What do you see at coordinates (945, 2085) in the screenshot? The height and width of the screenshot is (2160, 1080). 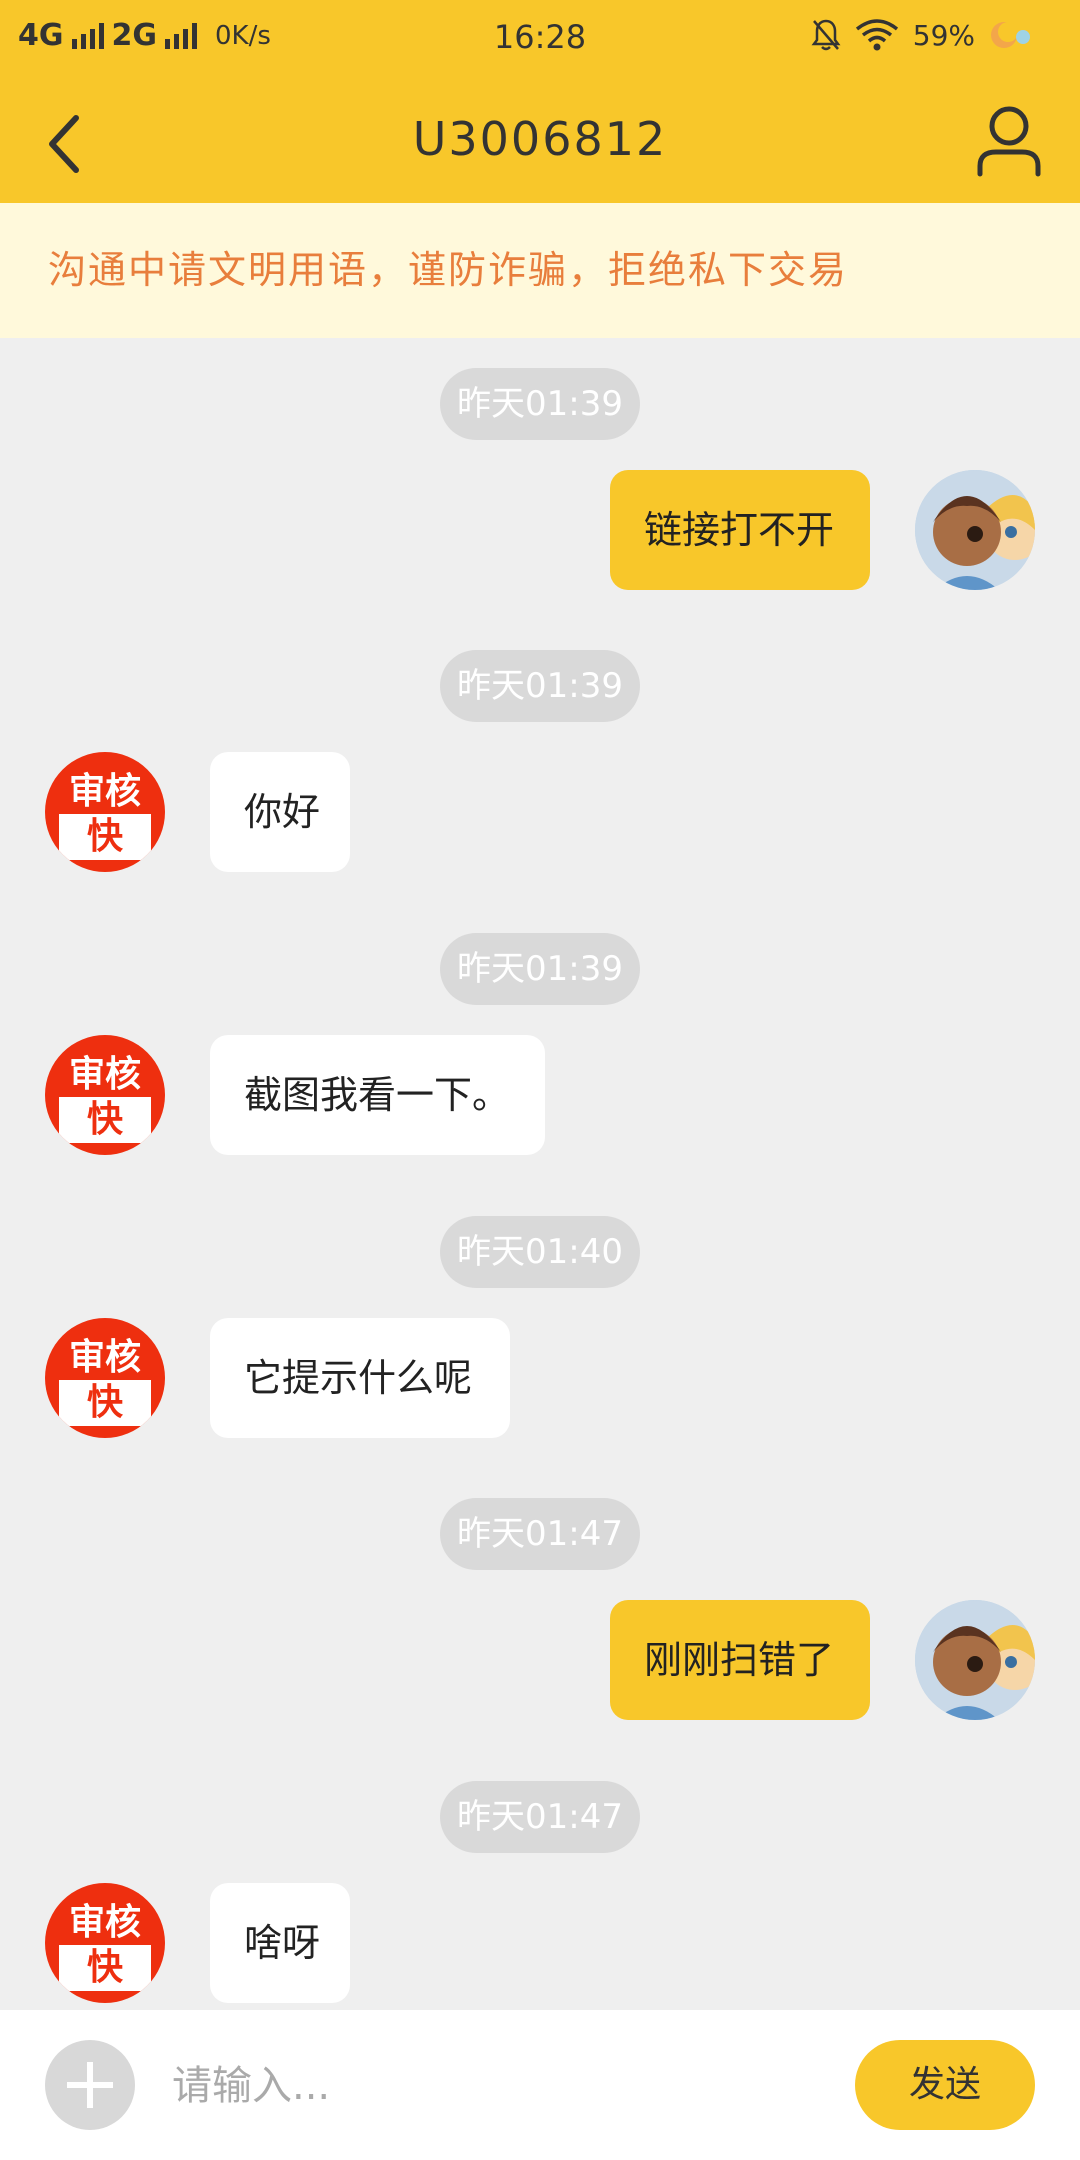 I see `send-button: 发送` at bounding box center [945, 2085].